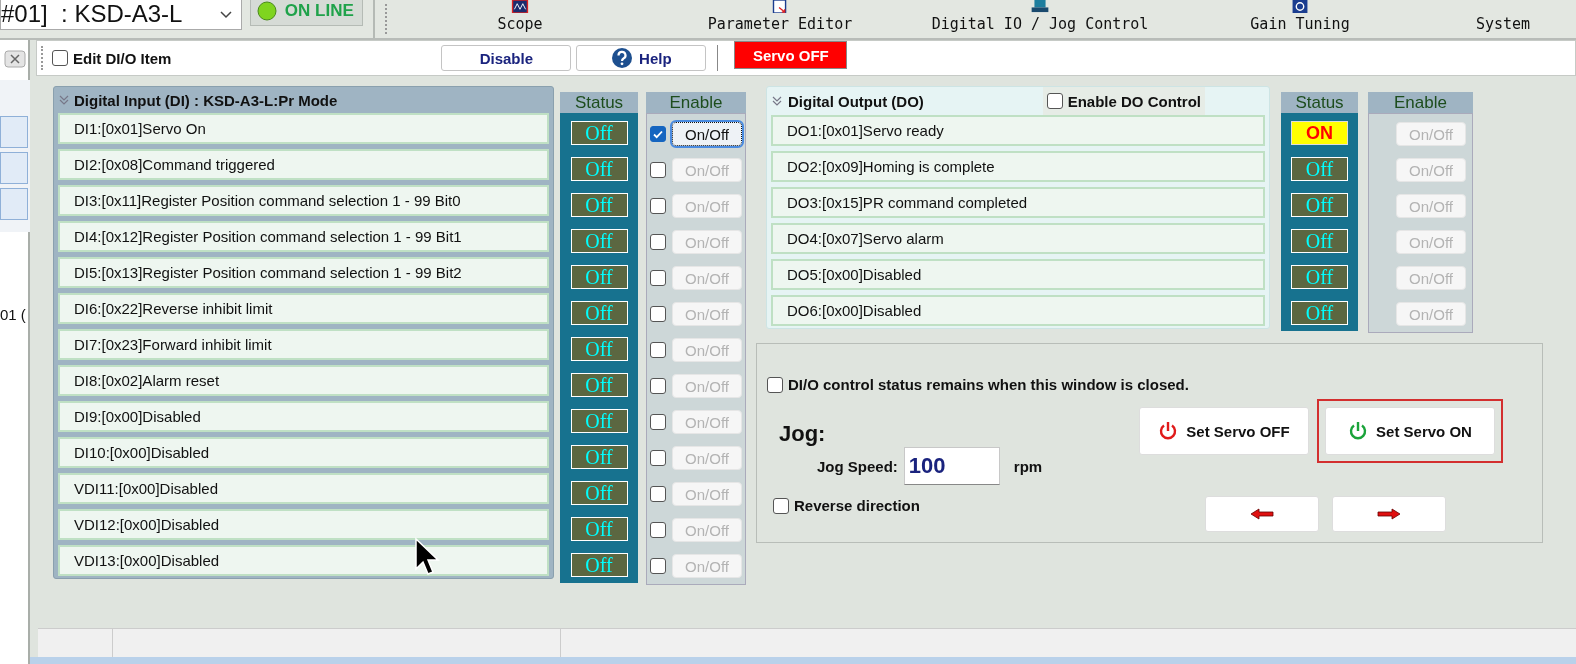 The image size is (1576, 664). Describe the element at coordinates (622, 58) in the screenshot. I see `help-icon` at that location.